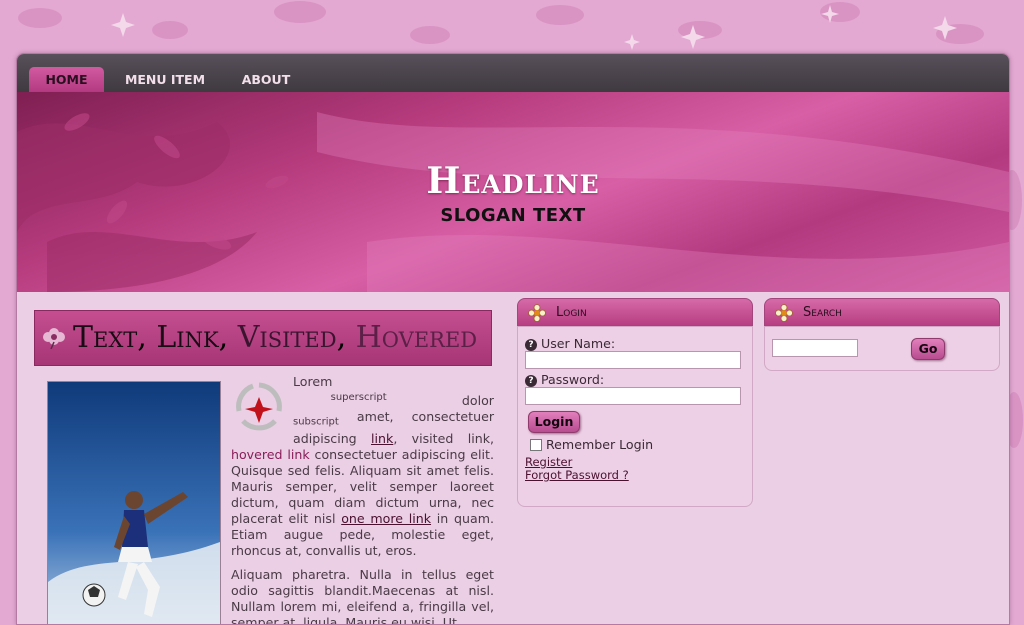 This screenshot has width=1024, height=625. Describe the element at coordinates (571, 312) in the screenshot. I see `login-title: Login` at that location.